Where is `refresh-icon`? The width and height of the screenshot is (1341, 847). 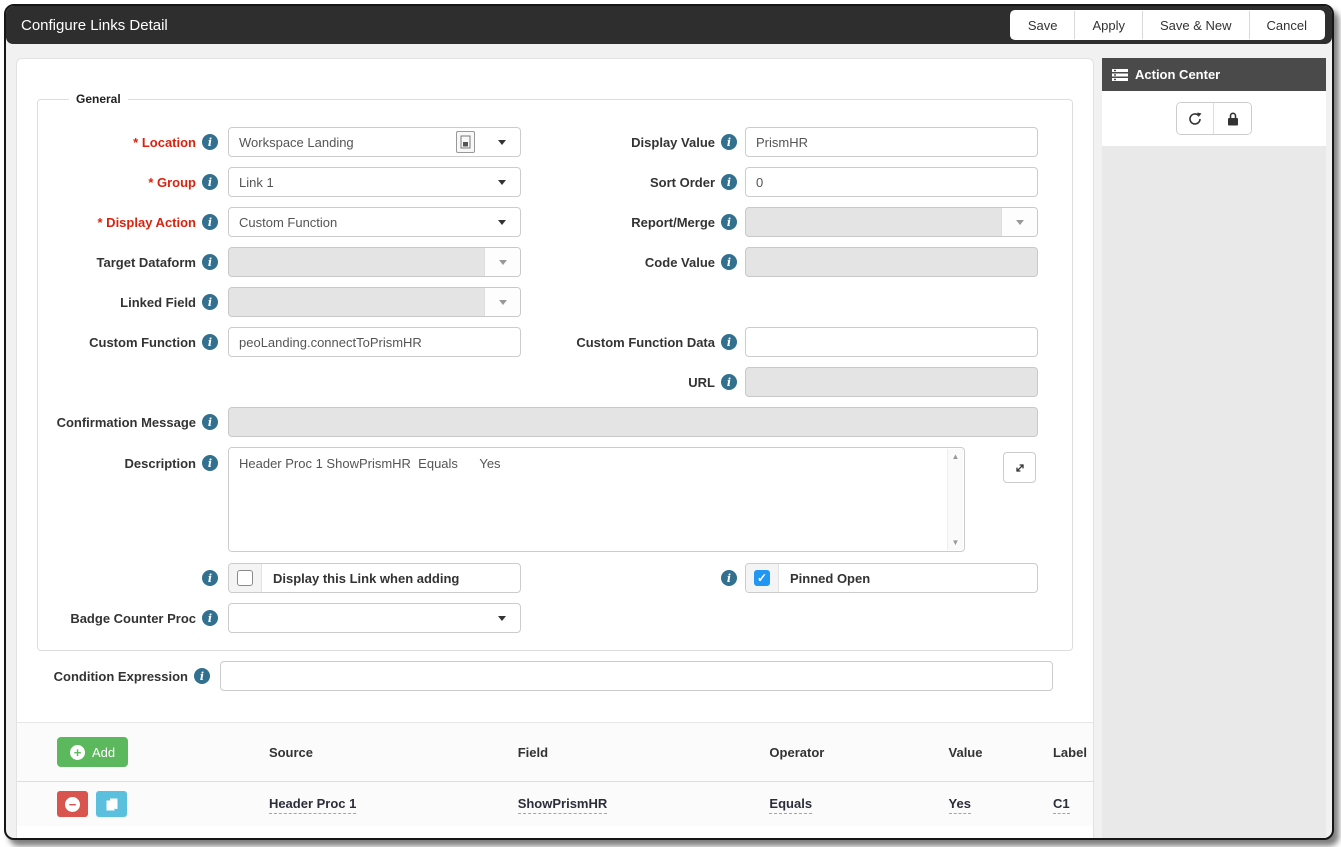 refresh-icon is located at coordinates (1195, 118).